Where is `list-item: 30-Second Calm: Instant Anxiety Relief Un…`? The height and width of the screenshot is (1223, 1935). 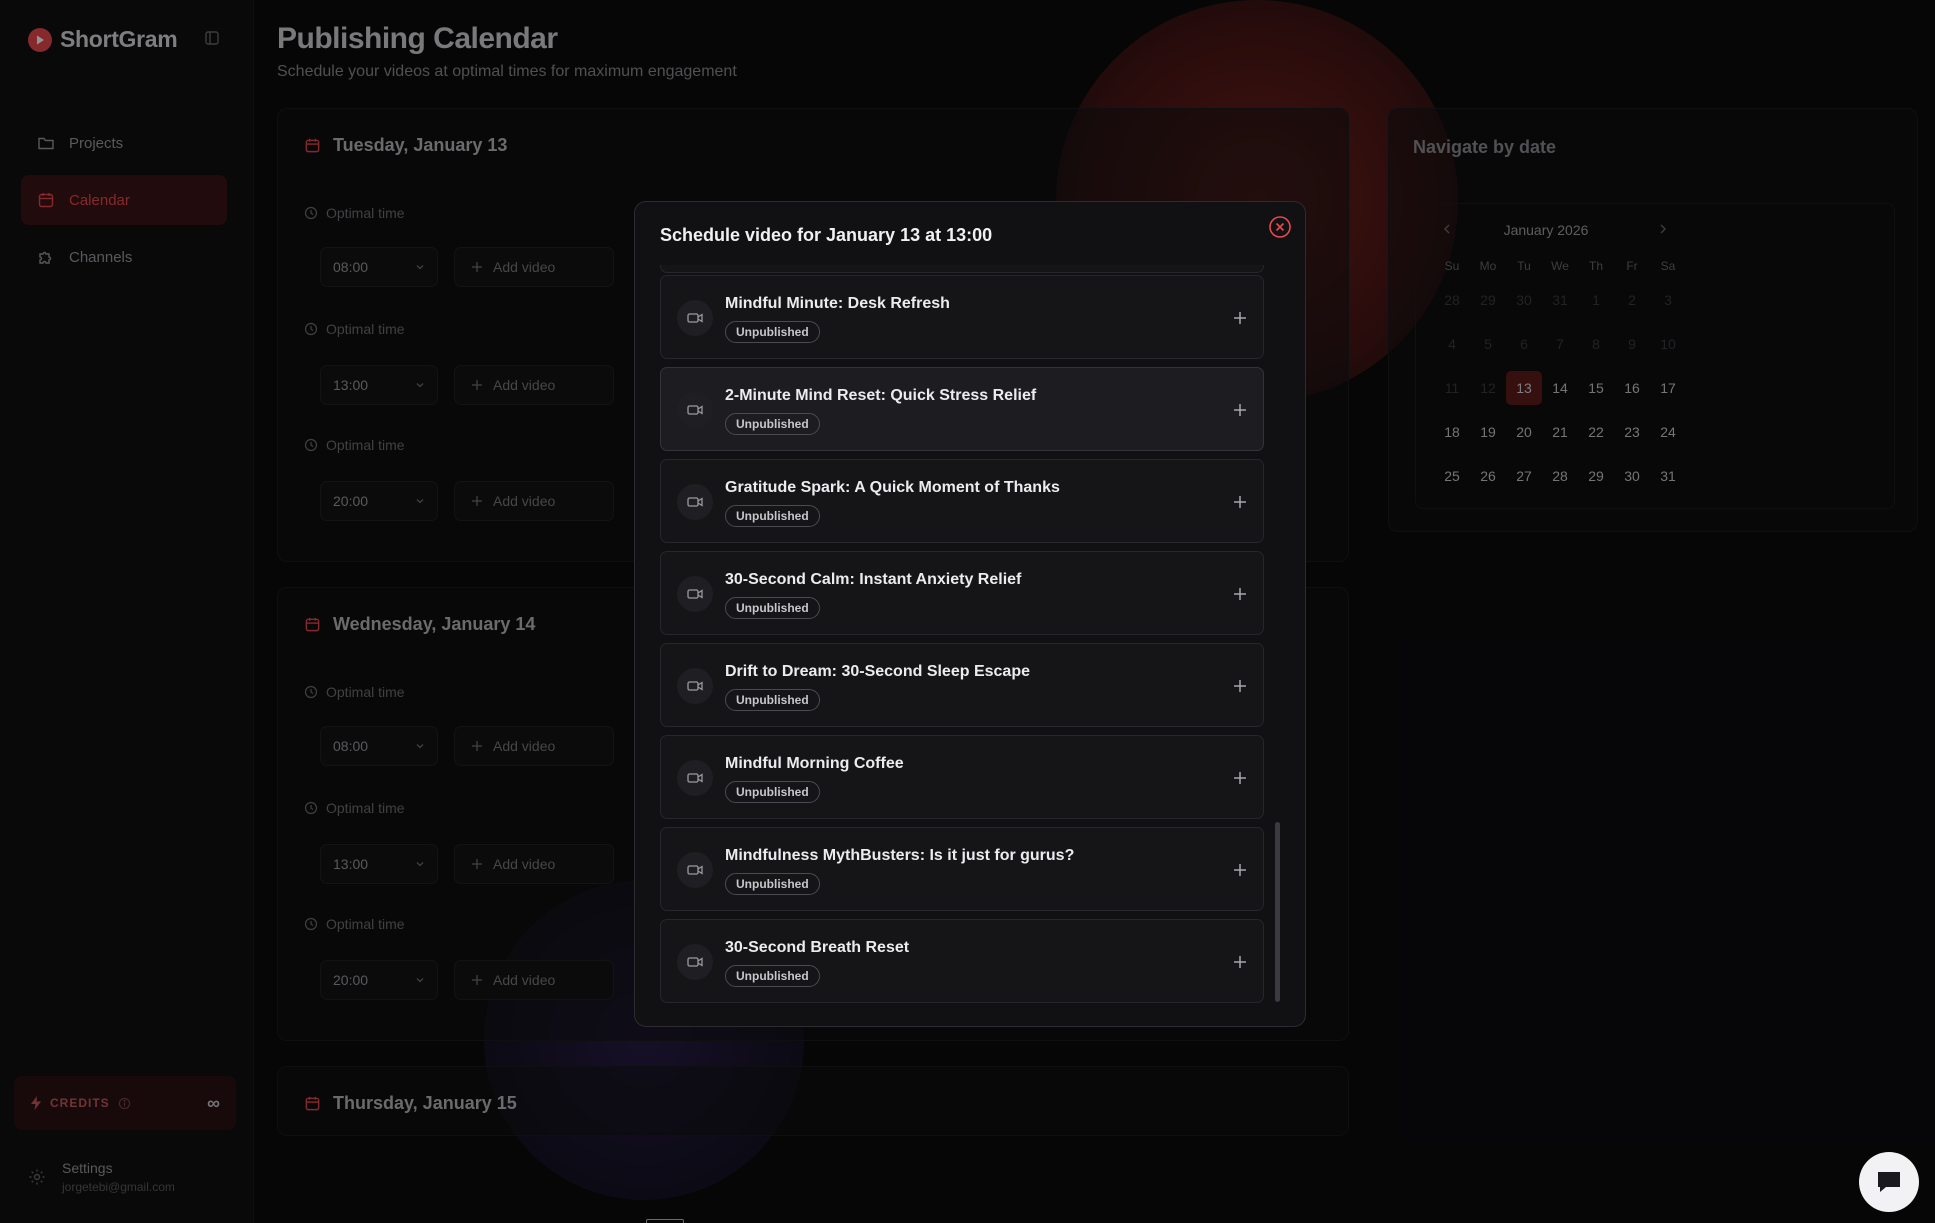
list-item: 30-Second Calm: Instant Anxiety Relief Un… is located at coordinates (962, 593).